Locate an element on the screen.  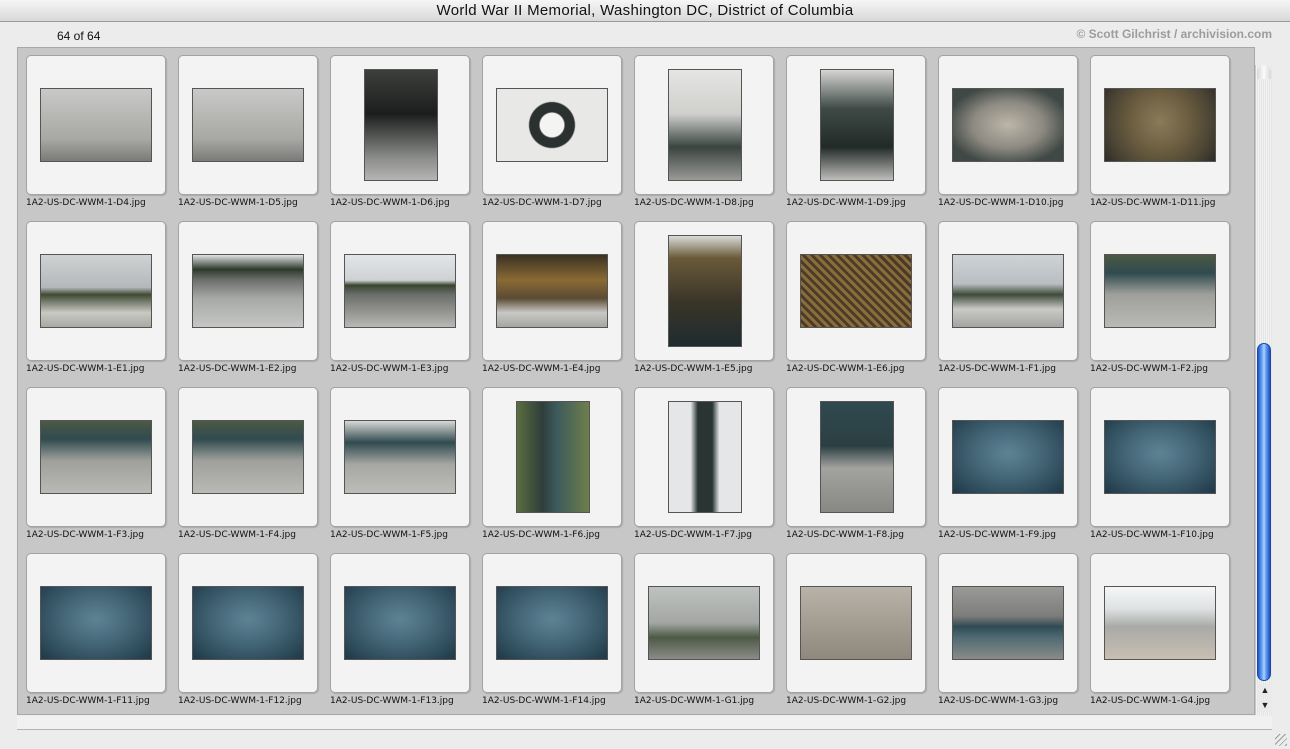
thumbnail-cell: 1A2-US-DC-WWM-1-G3.jpg is located at coordinates (1004, 626).